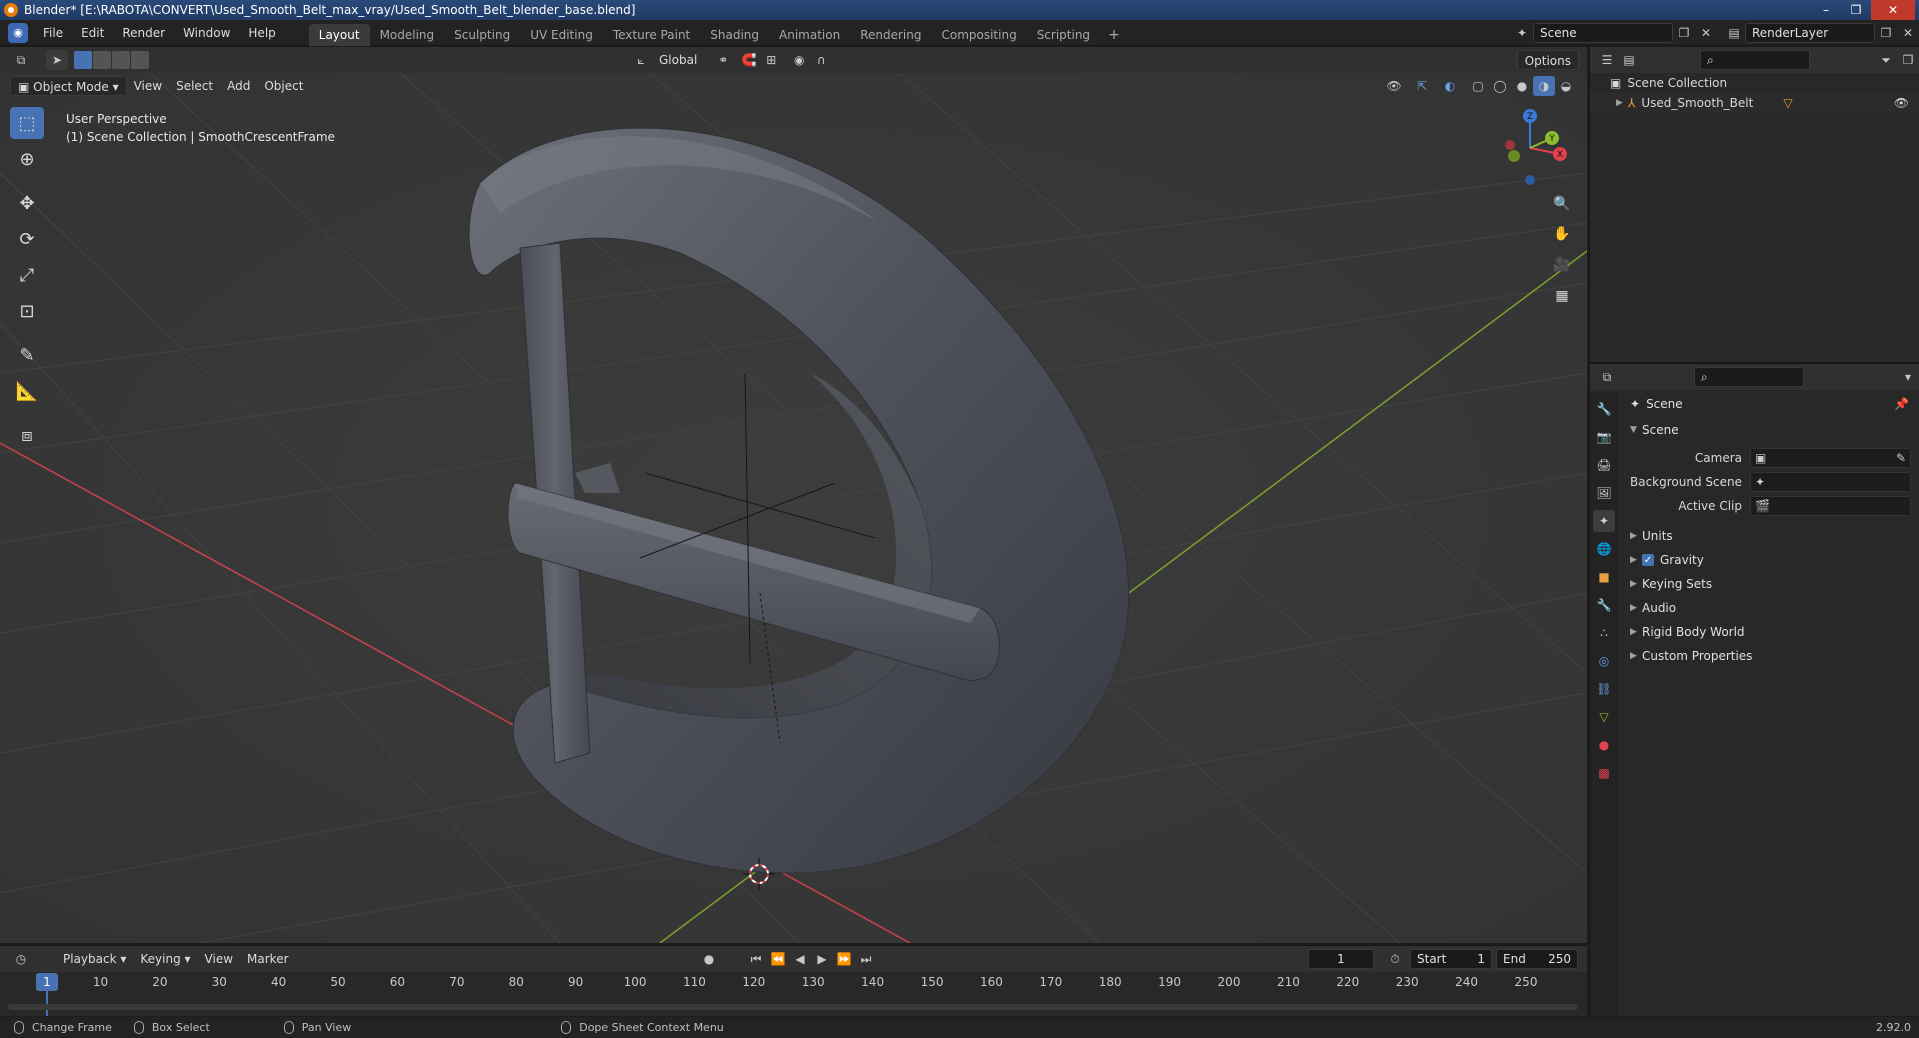 Image resolution: width=1919 pixels, height=1038 pixels. What do you see at coordinates (27, 311) in the screenshot?
I see `transform-tool-icon: ⊡` at bounding box center [27, 311].